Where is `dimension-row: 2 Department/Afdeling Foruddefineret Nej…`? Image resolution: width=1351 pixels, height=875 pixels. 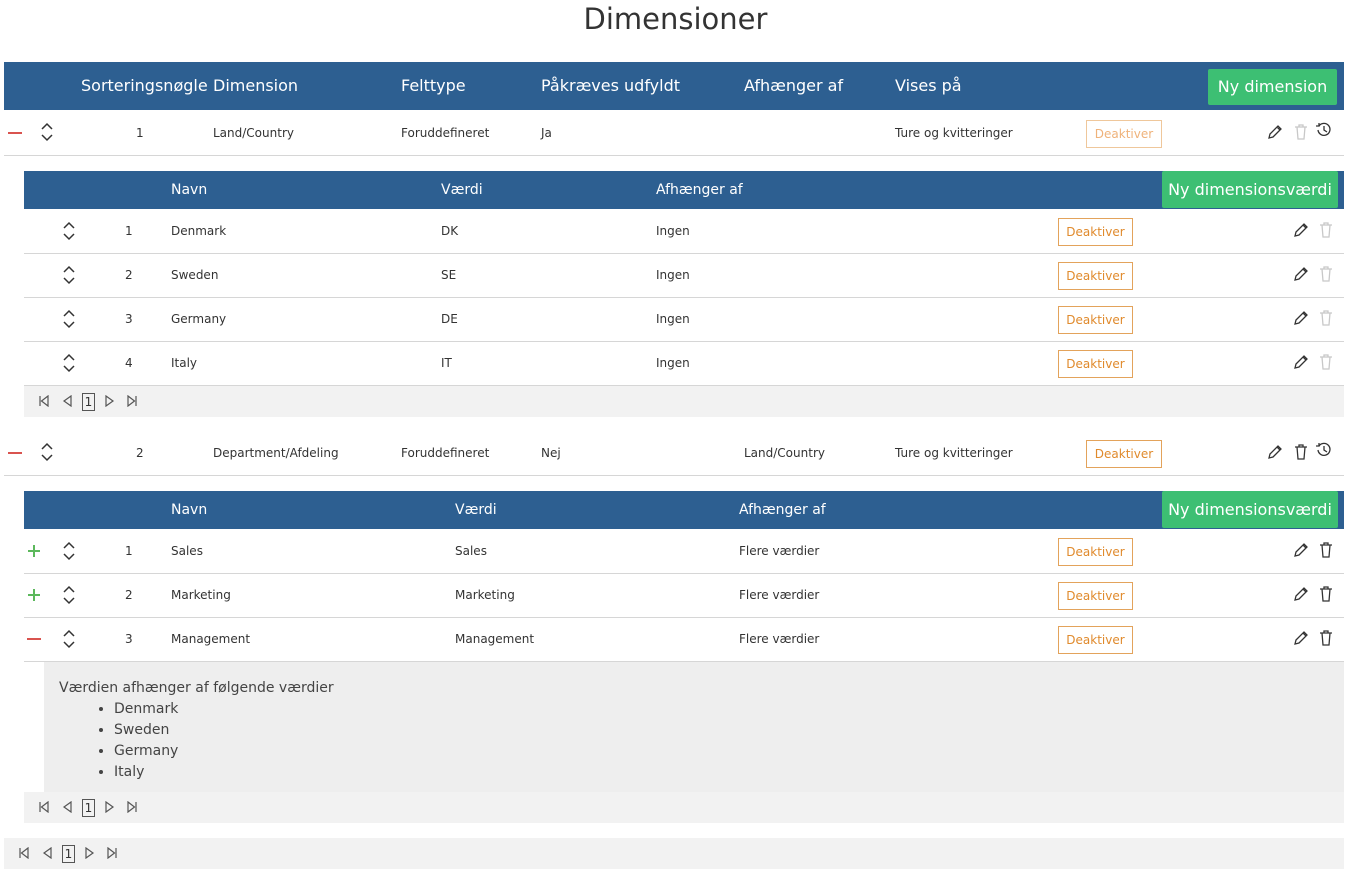 dimension-row: 2 Department/Afdeling Foruddefineret Nej… is located at coordinates (674, 453).